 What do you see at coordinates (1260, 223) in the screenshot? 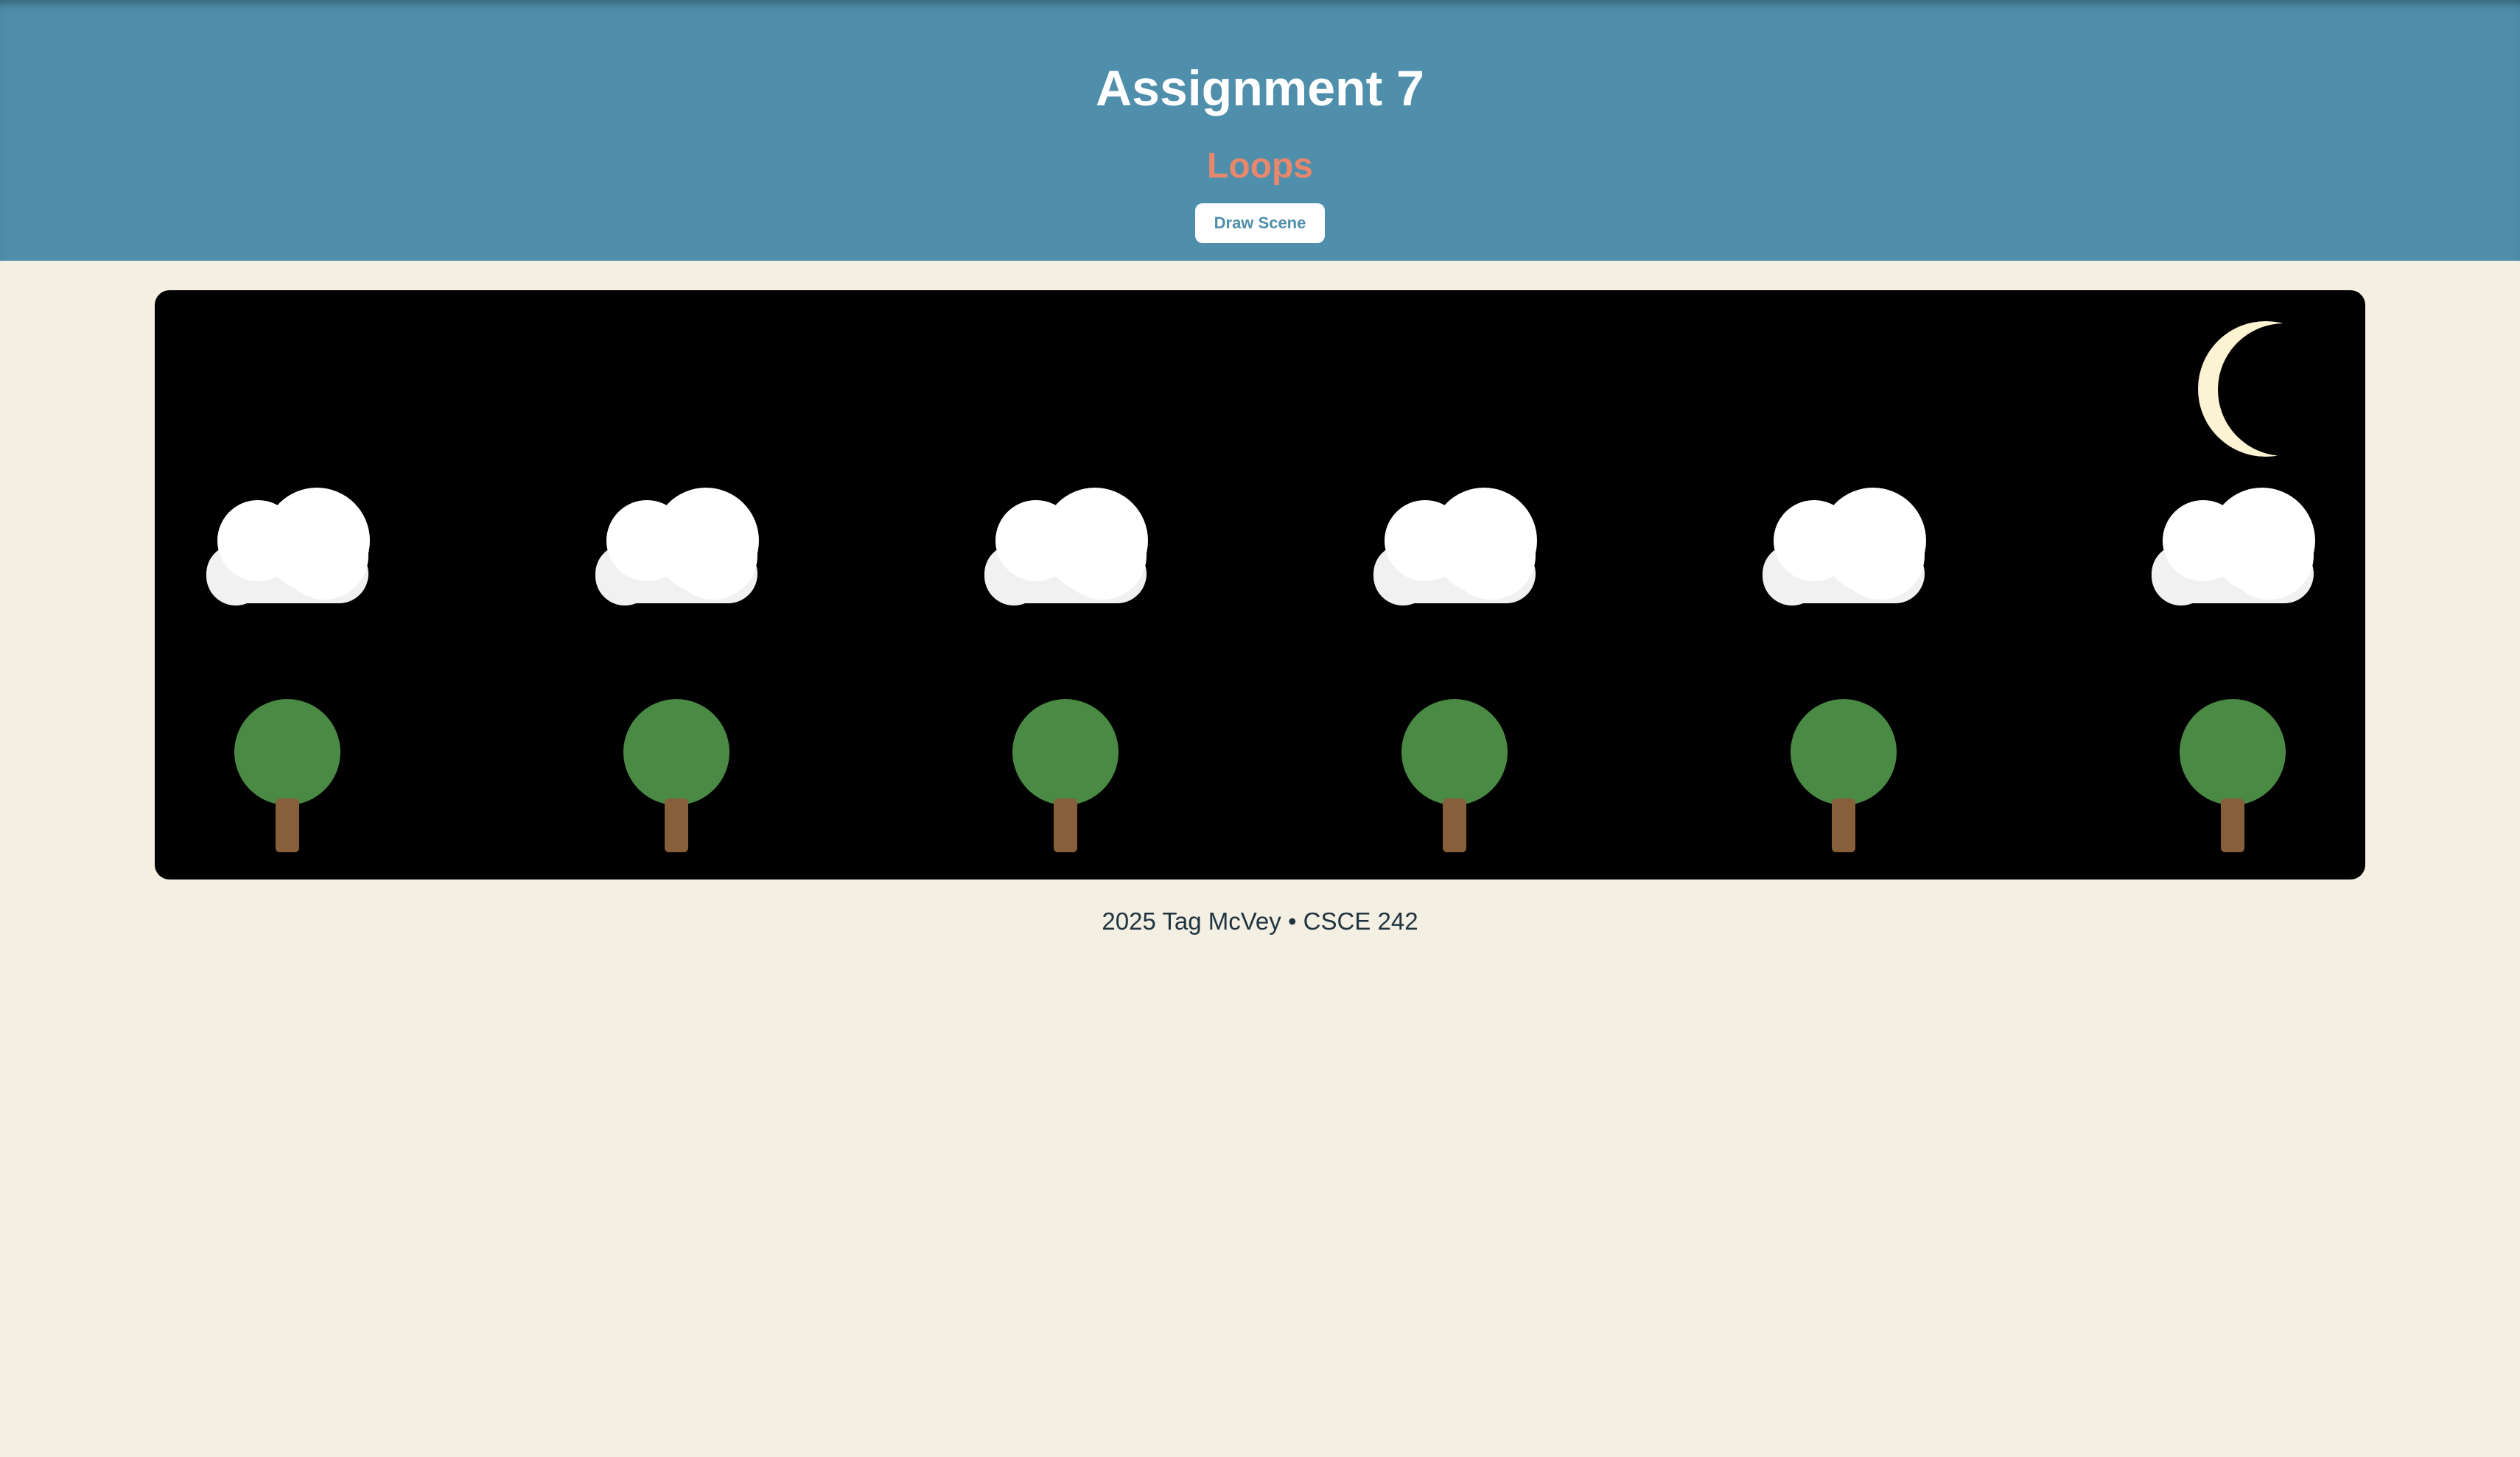
I see `draw-scene-button: Draw Scene` at bounding box center [1260, 223].